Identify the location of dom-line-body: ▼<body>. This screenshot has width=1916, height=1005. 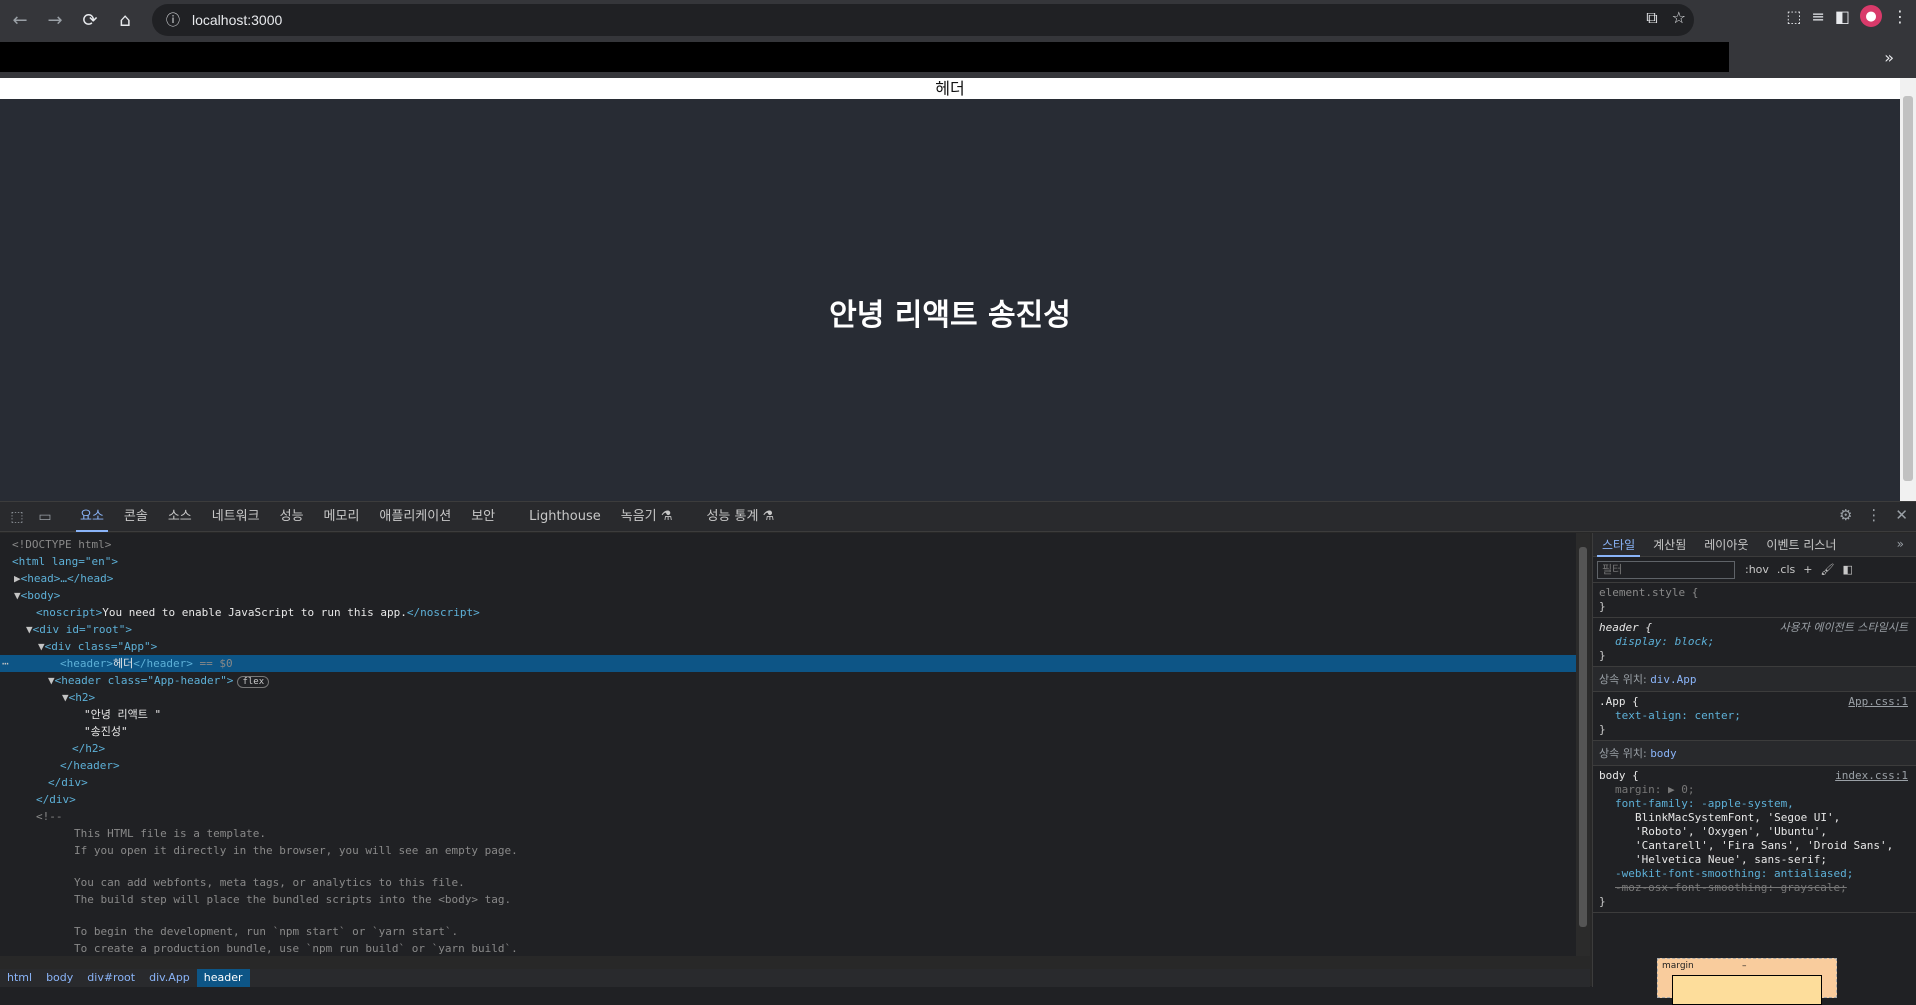
(788, 595).